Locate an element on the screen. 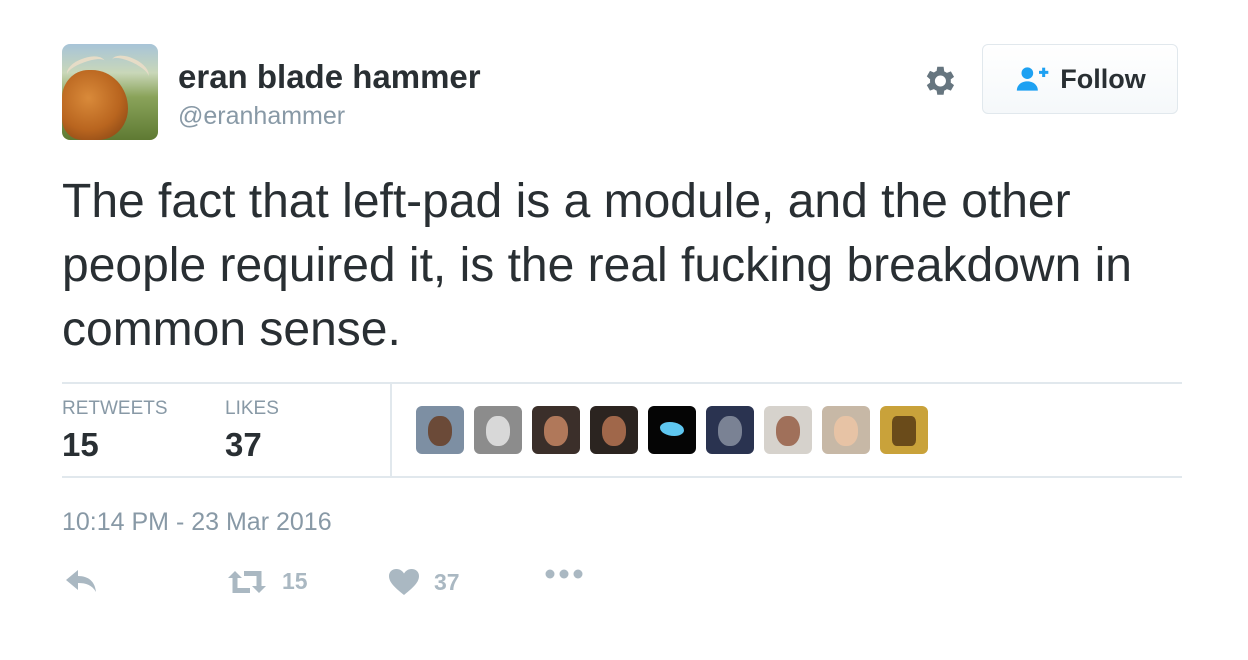 This screenshot has height=660, width=1248. reply-icon is located at coordinates (81, 581).